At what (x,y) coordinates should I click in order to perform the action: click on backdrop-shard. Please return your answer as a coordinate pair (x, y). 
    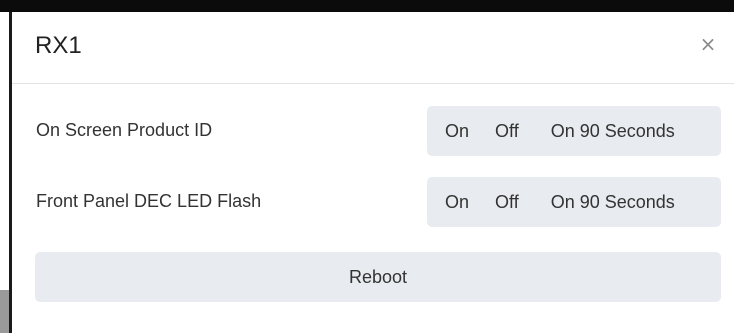
    Looking at the image, I should click on (4, 311).